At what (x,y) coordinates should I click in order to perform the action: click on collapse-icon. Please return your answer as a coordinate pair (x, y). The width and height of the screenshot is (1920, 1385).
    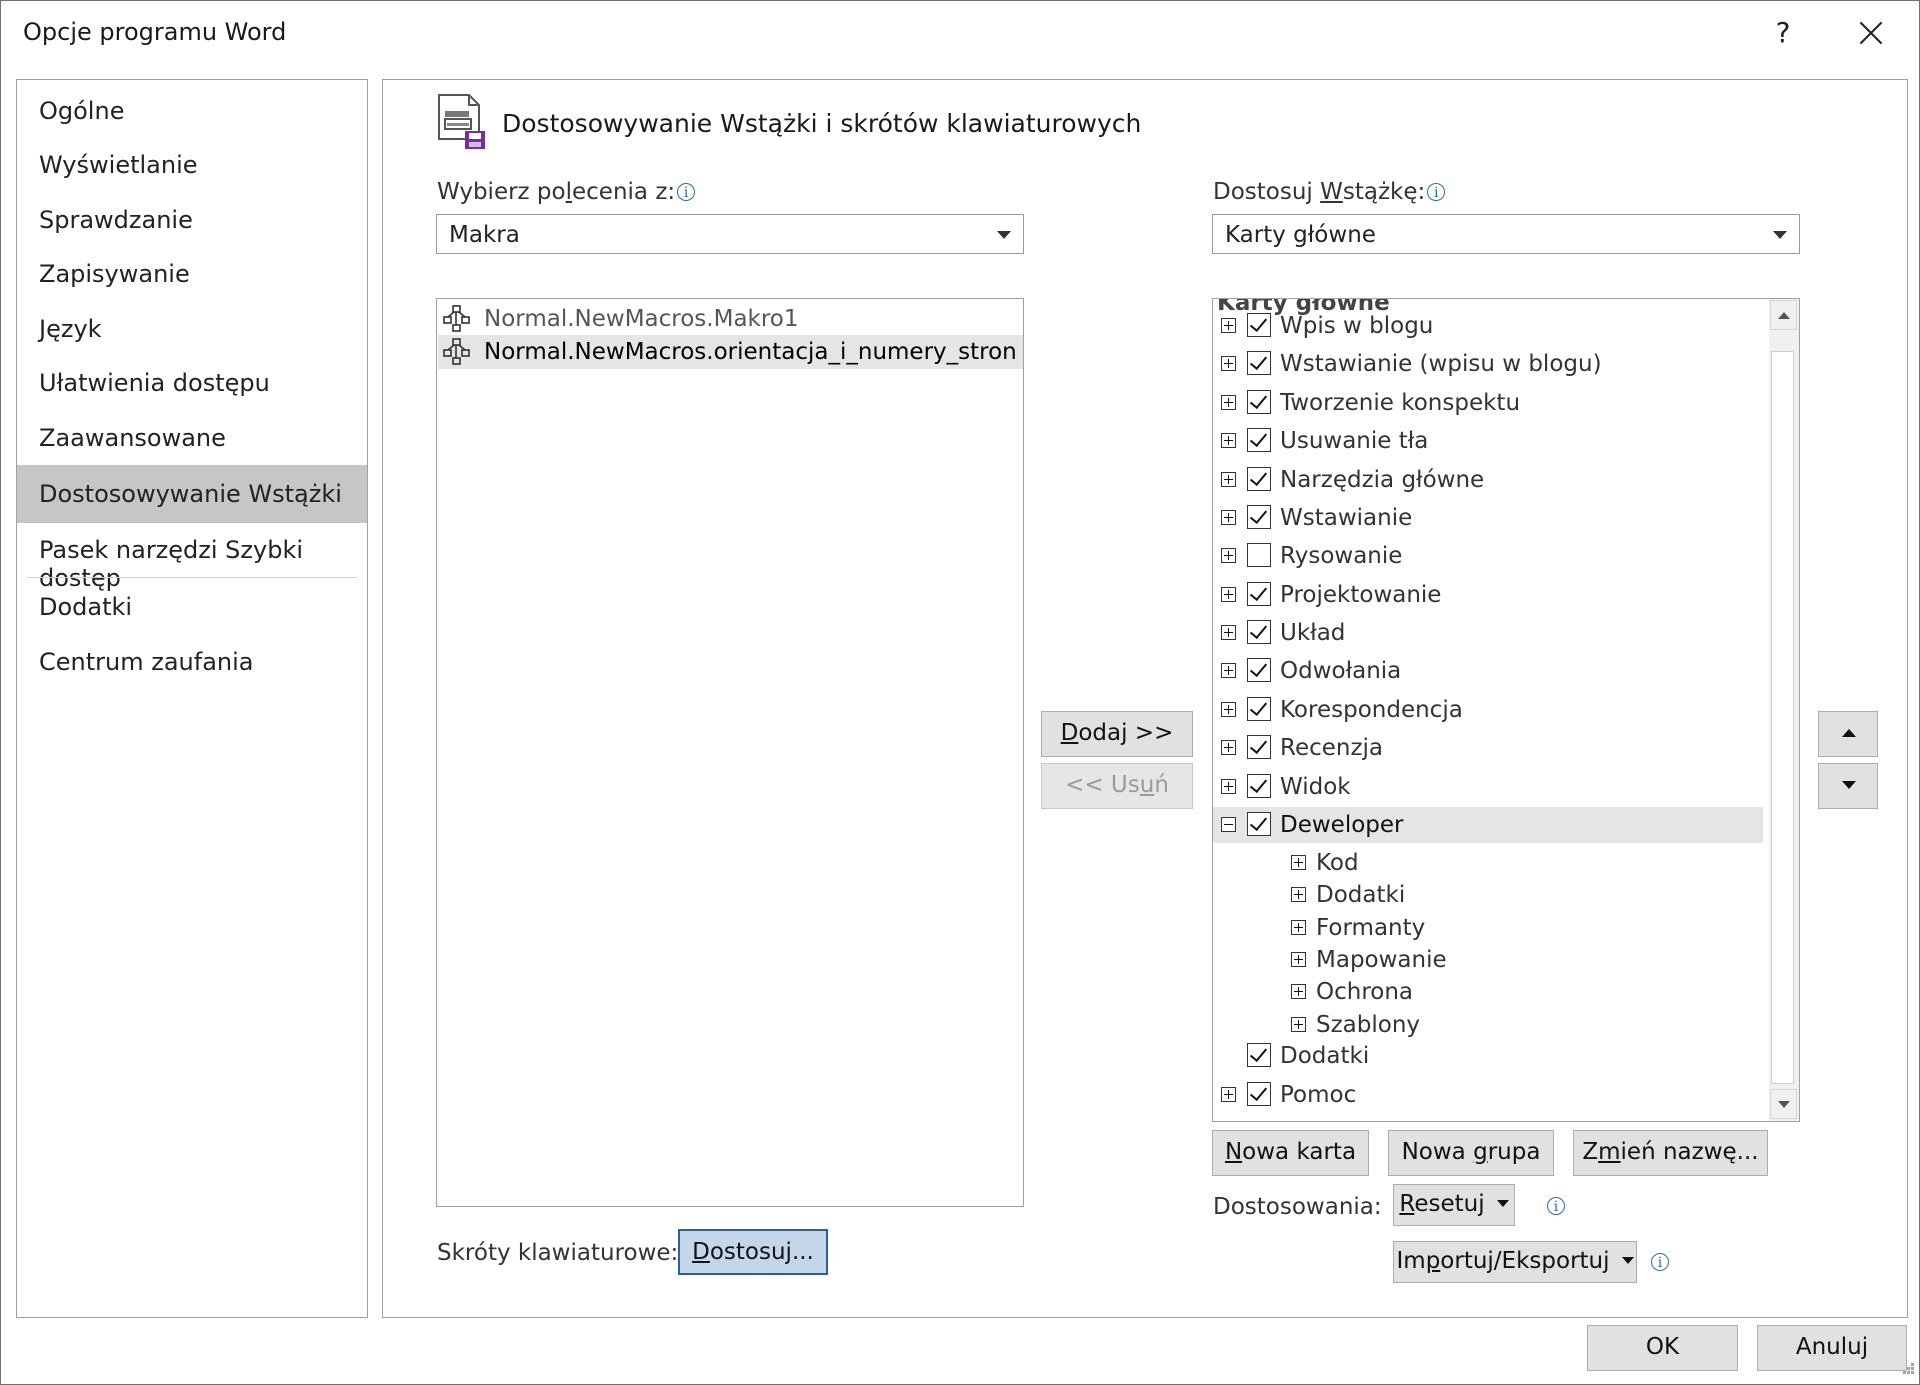
    Looking at the image, I should click on (1228, 824).